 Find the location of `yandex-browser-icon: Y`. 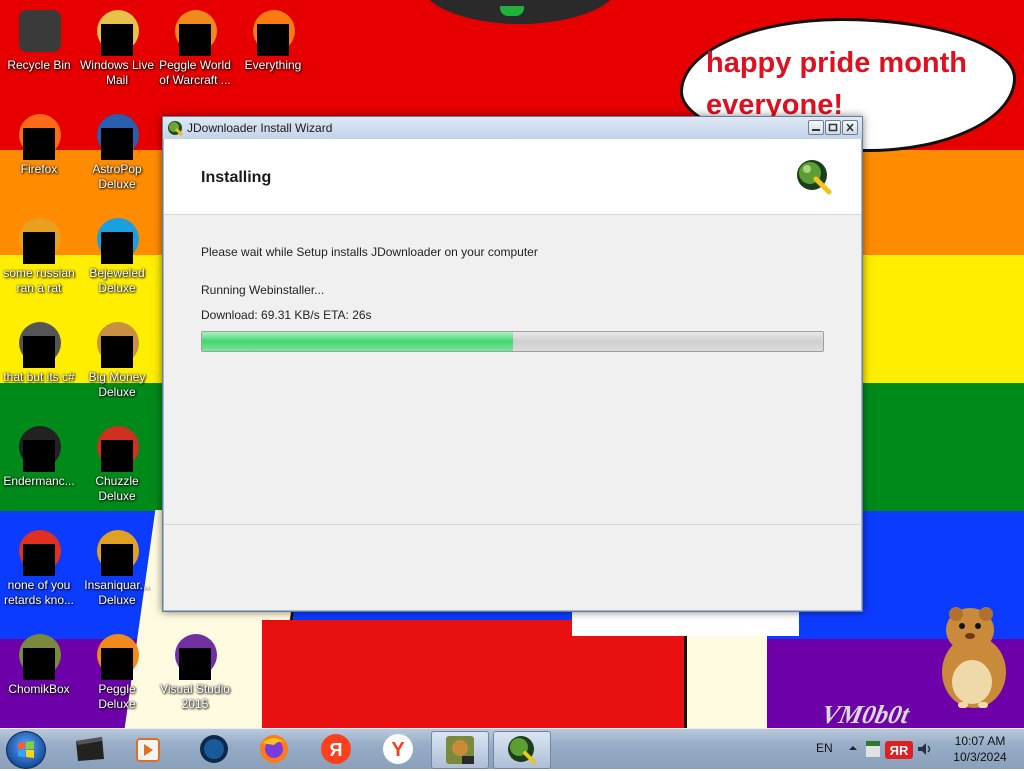

yandex-browser-icon: Y is located at coordinates (398, 749).